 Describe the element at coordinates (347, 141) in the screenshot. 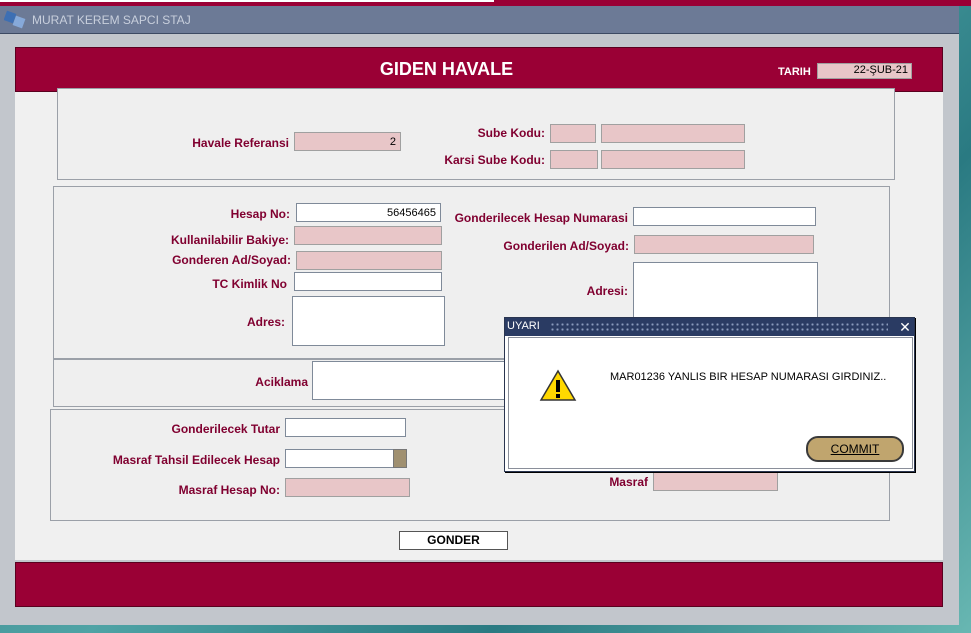

I see `havale-referansi-field: 2` at that location.